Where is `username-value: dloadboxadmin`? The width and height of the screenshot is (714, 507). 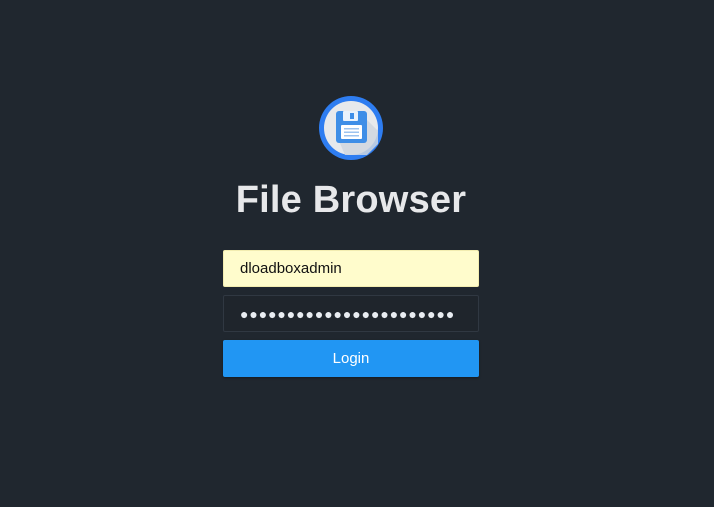
username-value: dloadboxadmin is located at coordinates (291, 268).